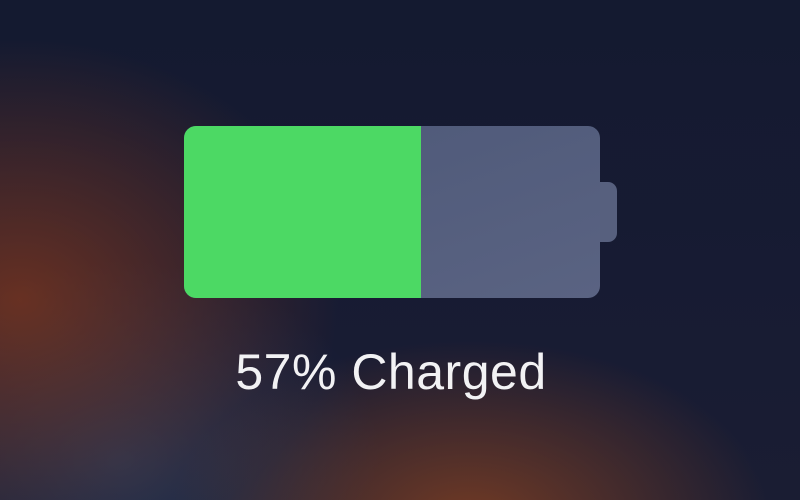 The height and width of the screenshot is (500, 800). What do you see at coordinates (303, 212) in the screenshot?
I see `battery-charge-fill` at bounding box center [303, 212].